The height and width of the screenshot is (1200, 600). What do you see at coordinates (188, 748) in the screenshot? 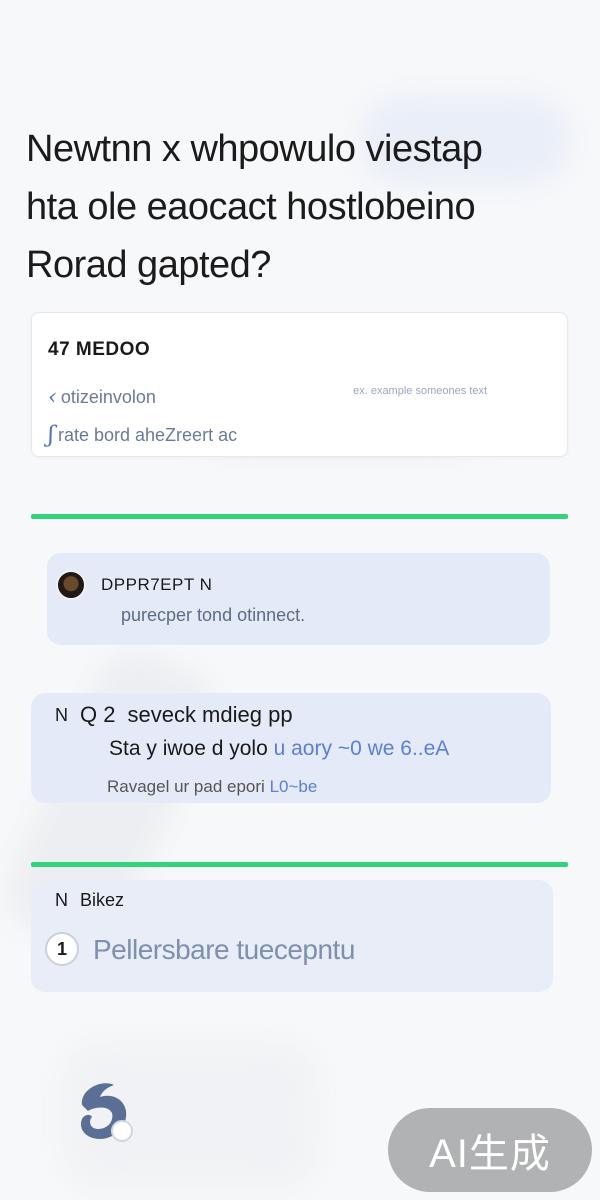
I see `answer-text-main: Sta y iwoe d yolo` at bounding box center [188, 748].